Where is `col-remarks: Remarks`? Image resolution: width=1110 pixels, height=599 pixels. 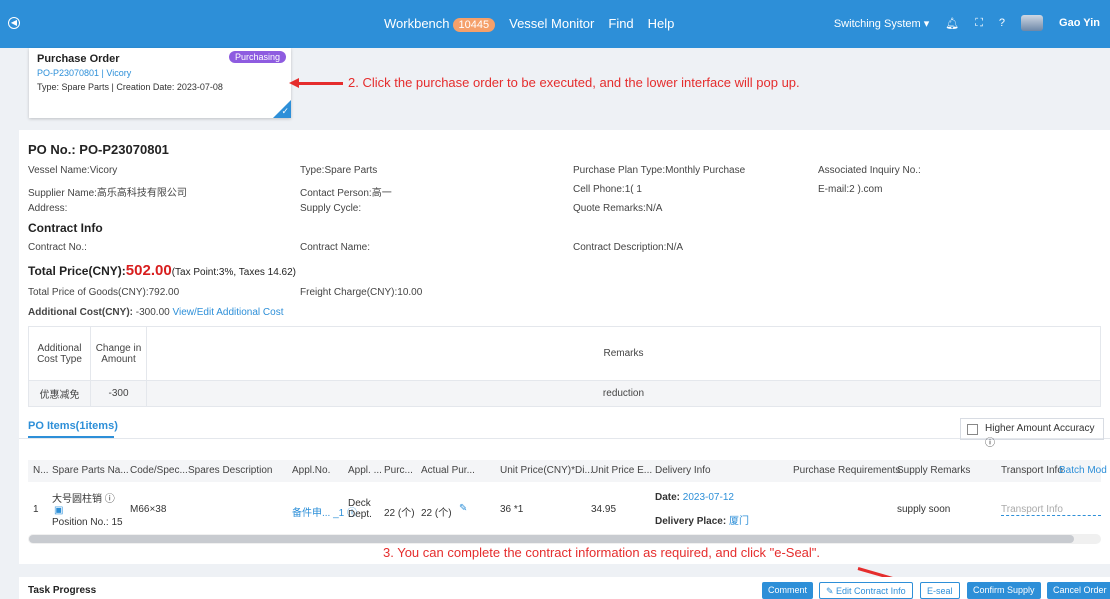
col-remarks: Remarks is located at coordinates (623, 353).